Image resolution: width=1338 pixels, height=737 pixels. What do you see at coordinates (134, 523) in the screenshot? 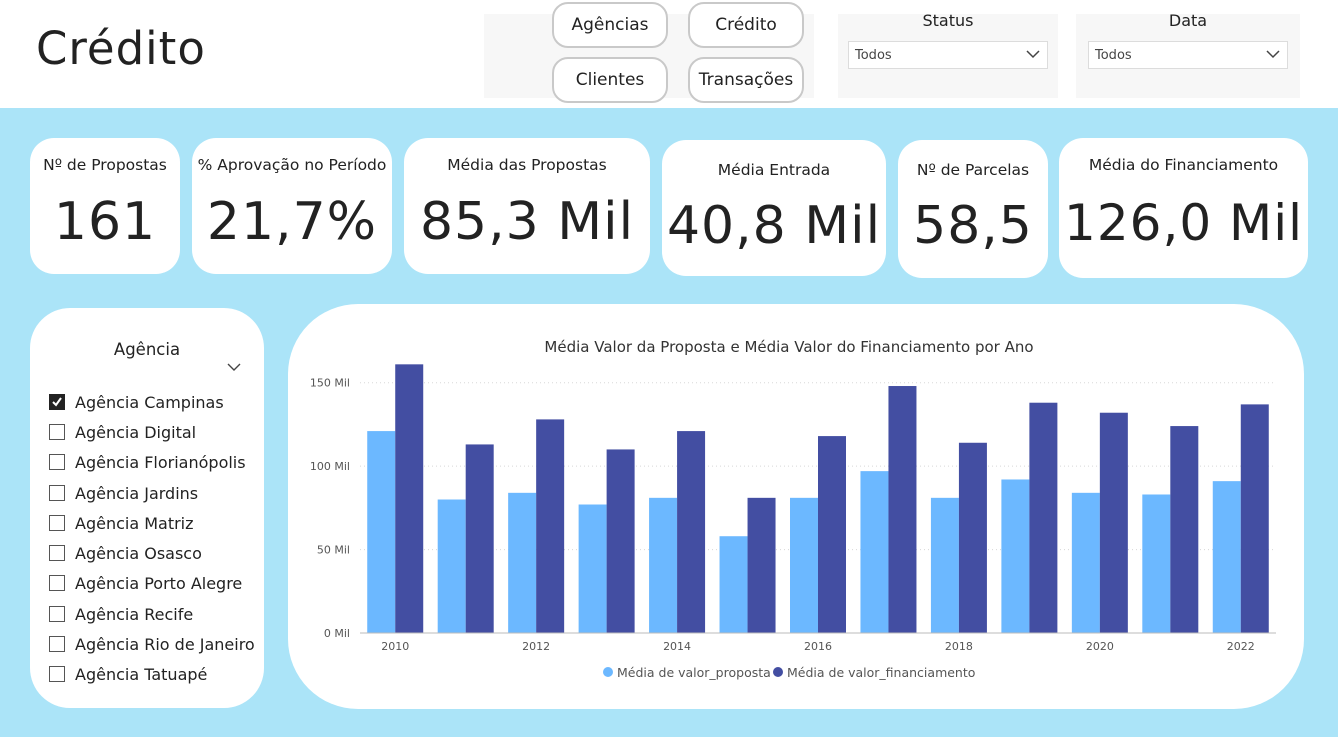
I see `agency-option-label: Agência Matriz` at bounding box center [134, 523].